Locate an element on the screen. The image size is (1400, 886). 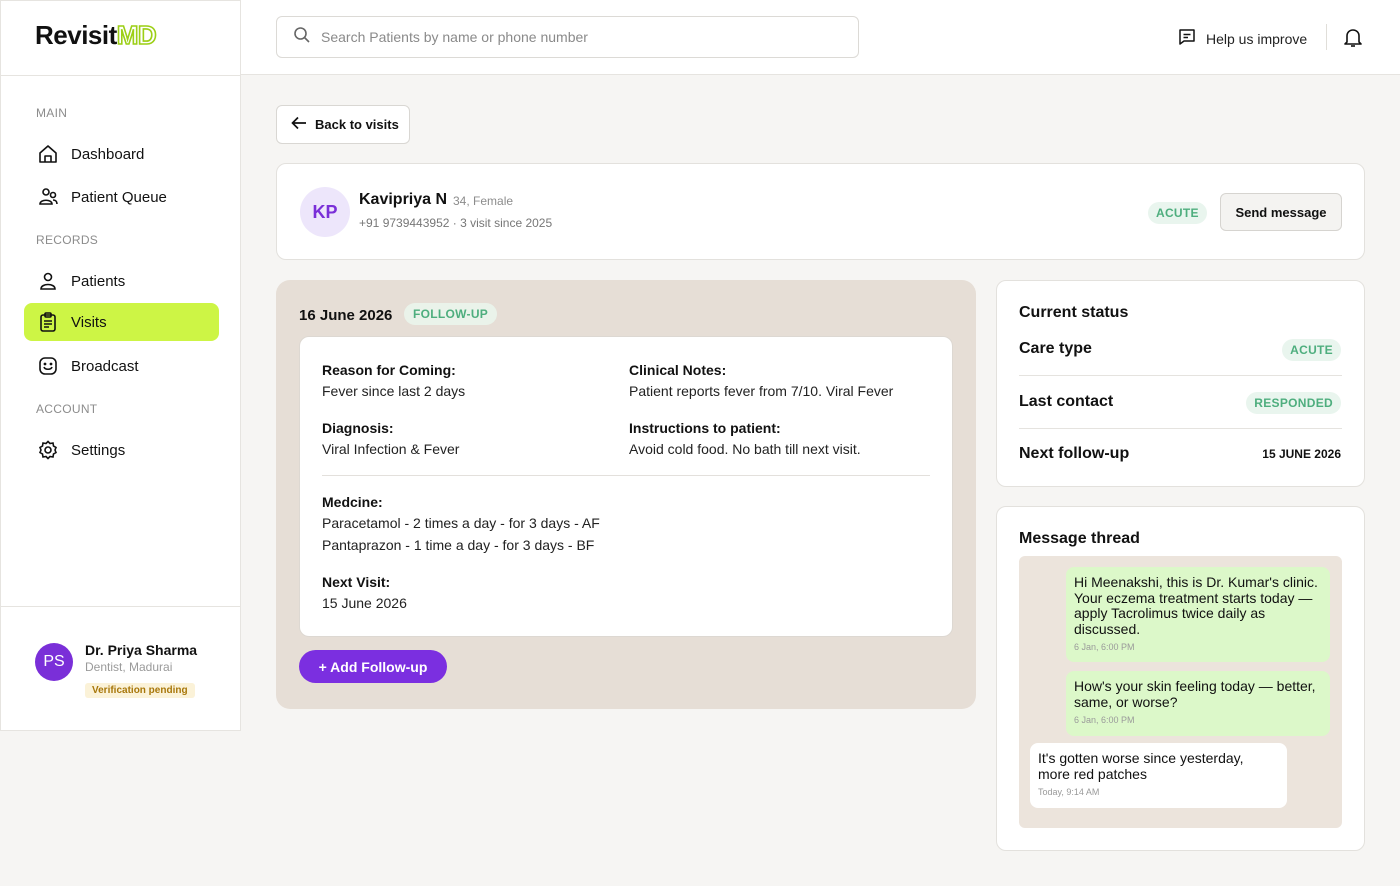
reason-label: Reason for Coming: is located at coordinates (389, 370).